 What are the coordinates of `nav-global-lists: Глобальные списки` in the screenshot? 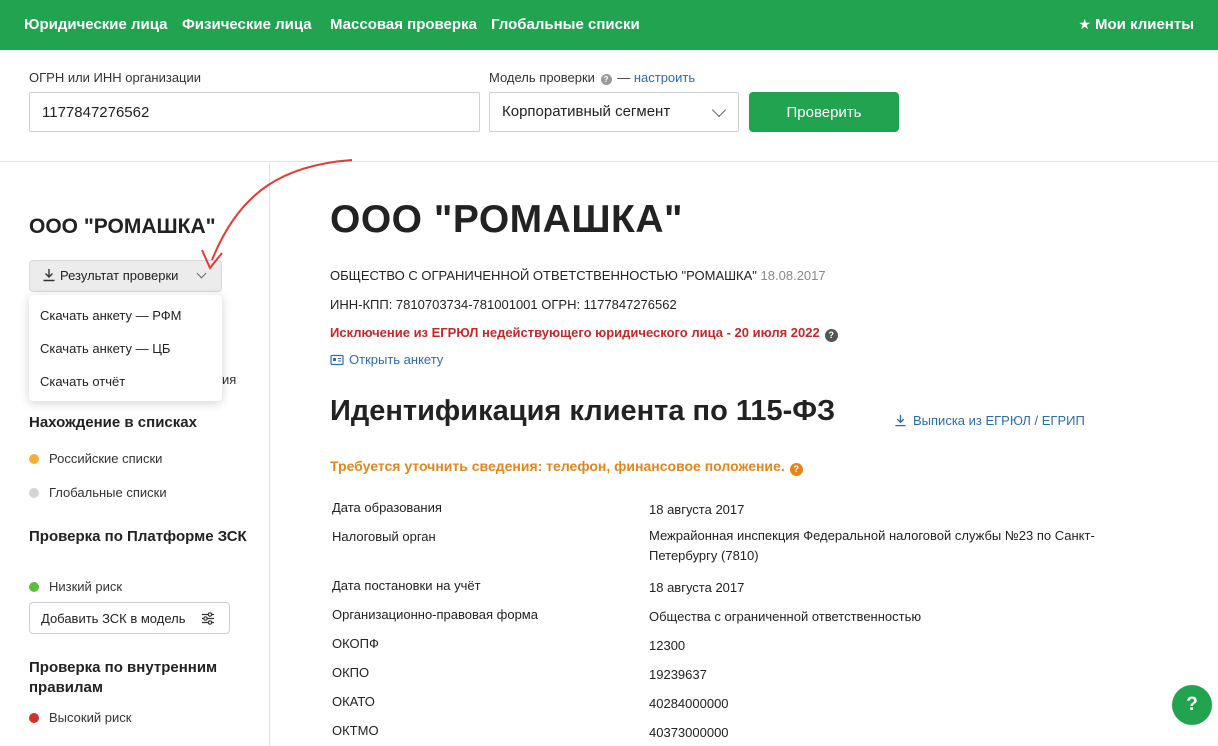 It's located at (565, 24).